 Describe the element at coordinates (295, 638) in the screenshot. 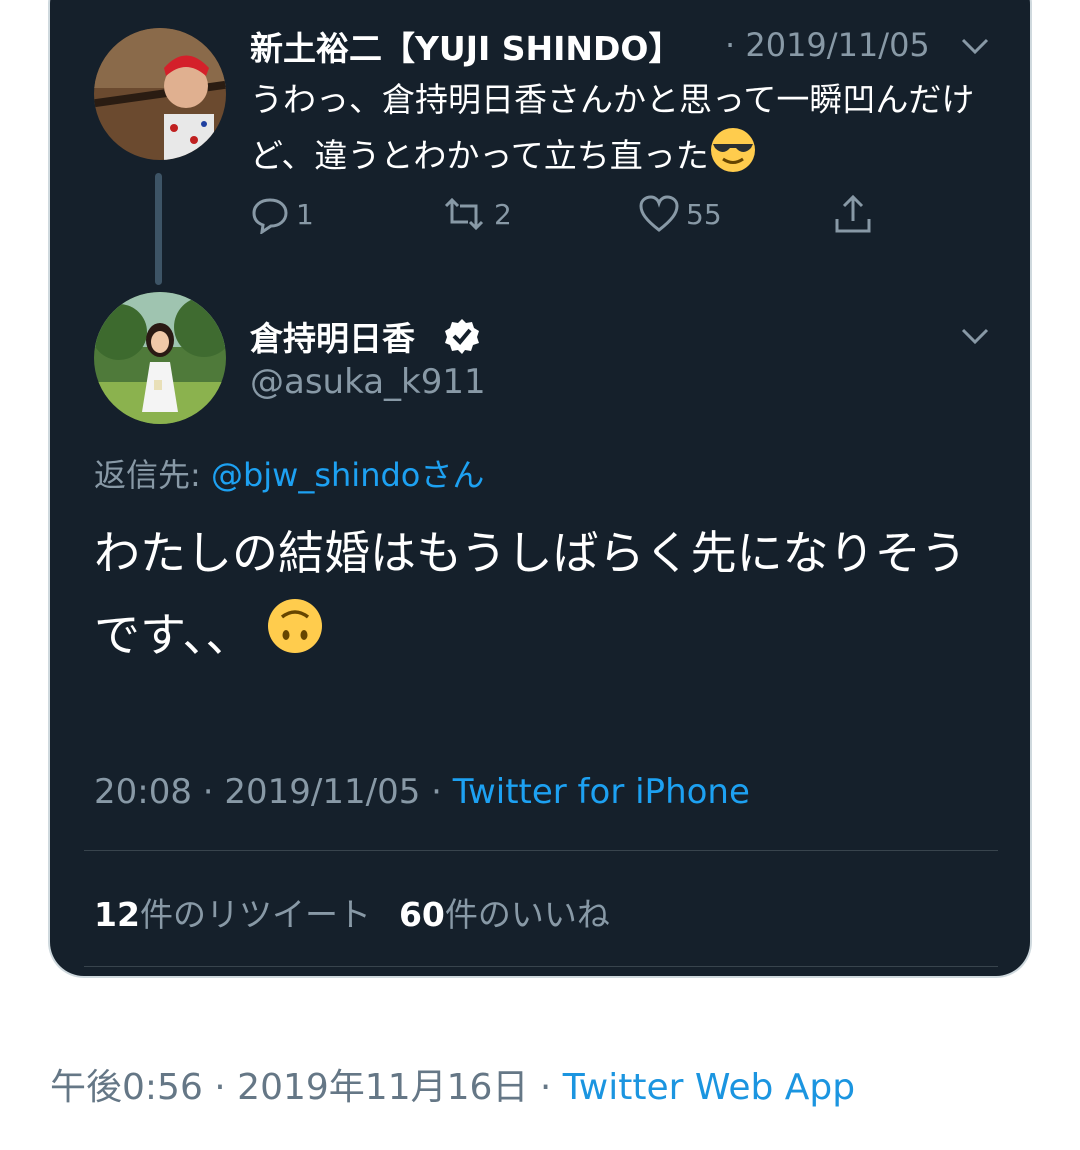

I see `upside-down-face-emoji-icon` at that location.